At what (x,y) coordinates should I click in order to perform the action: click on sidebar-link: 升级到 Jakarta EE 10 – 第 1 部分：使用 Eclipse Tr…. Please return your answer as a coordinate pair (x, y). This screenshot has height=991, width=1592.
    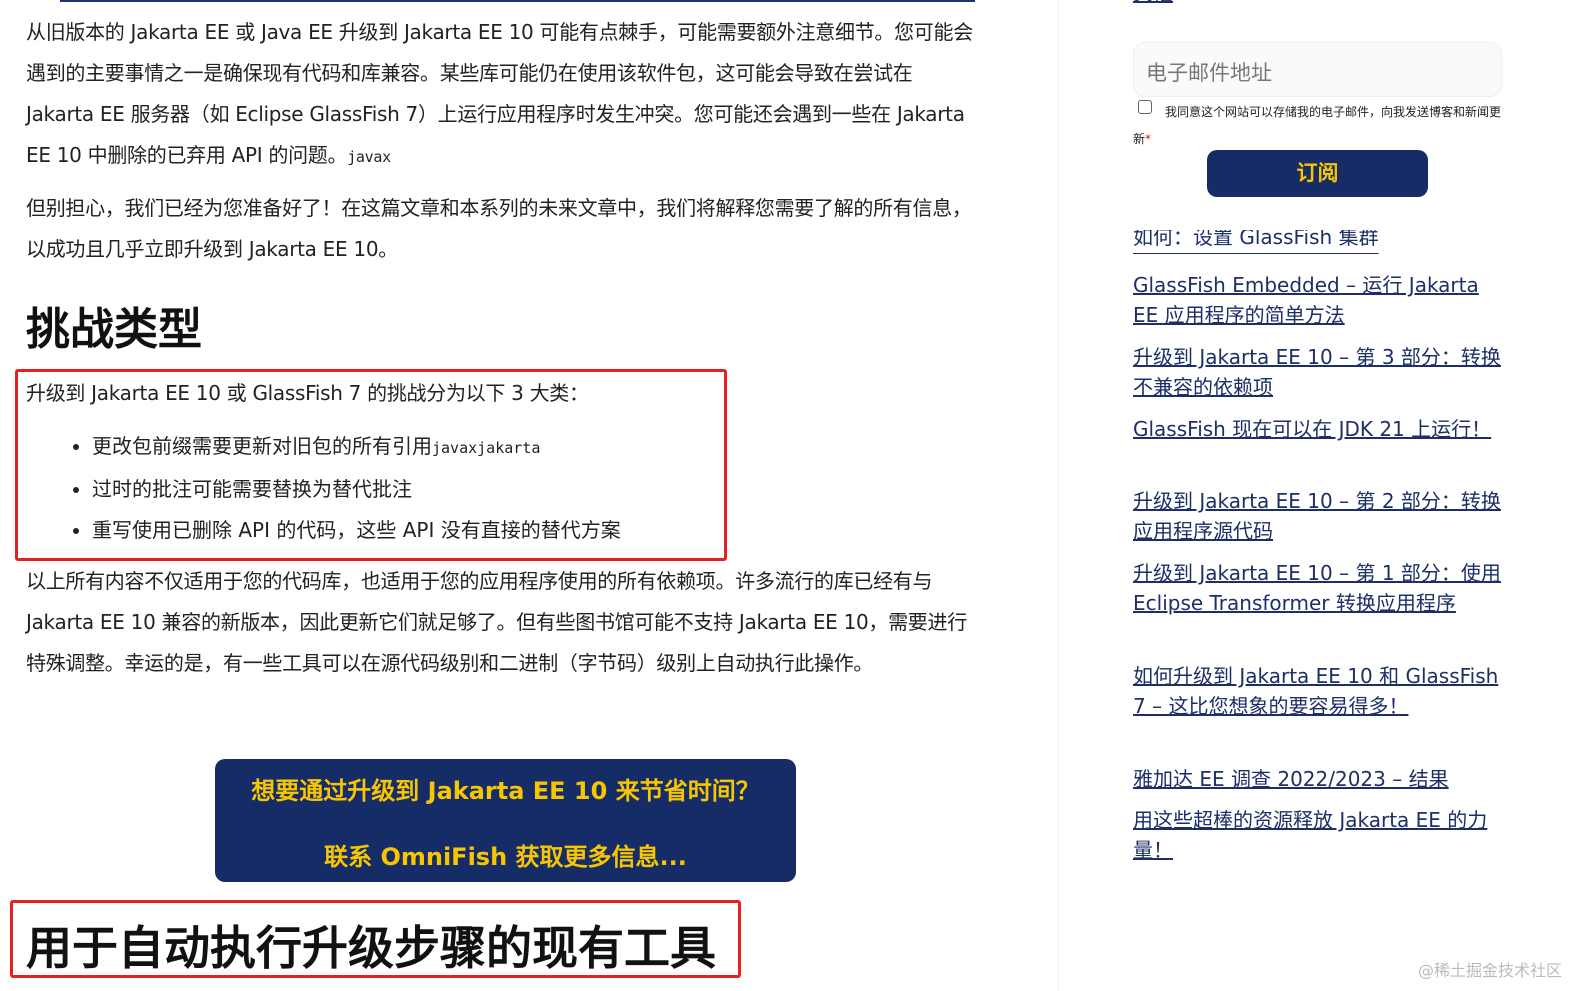
    Looking at the image, I should click on (1318, 588).